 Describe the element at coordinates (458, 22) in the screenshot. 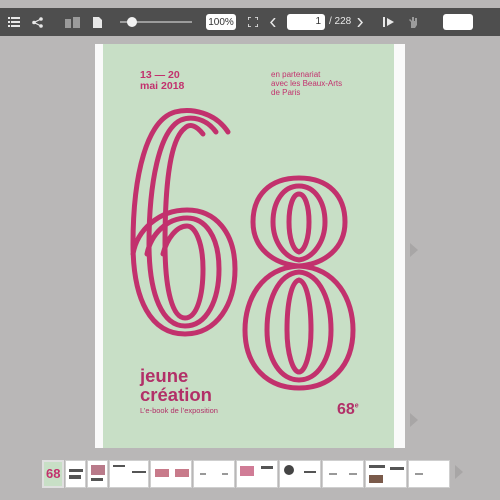

I see `search-input` at that location.